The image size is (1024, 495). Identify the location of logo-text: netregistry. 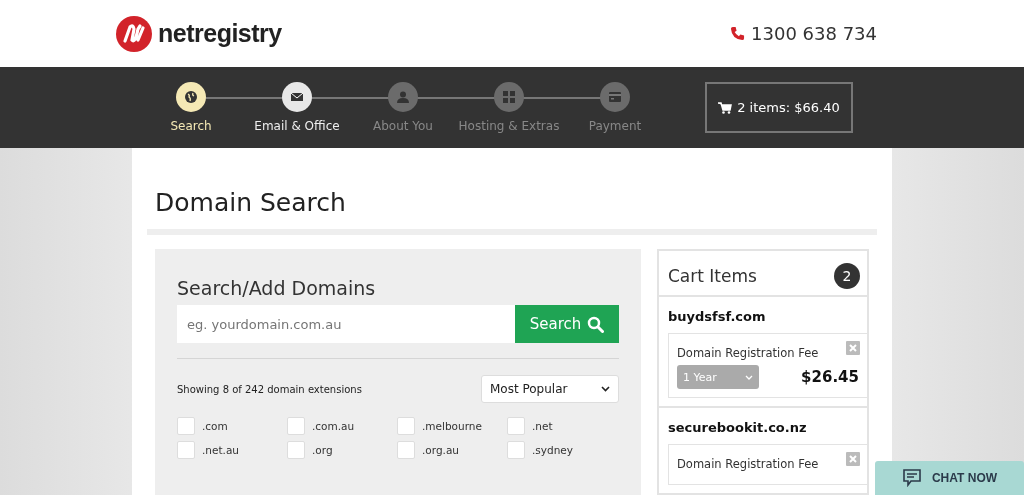
(220, 33).